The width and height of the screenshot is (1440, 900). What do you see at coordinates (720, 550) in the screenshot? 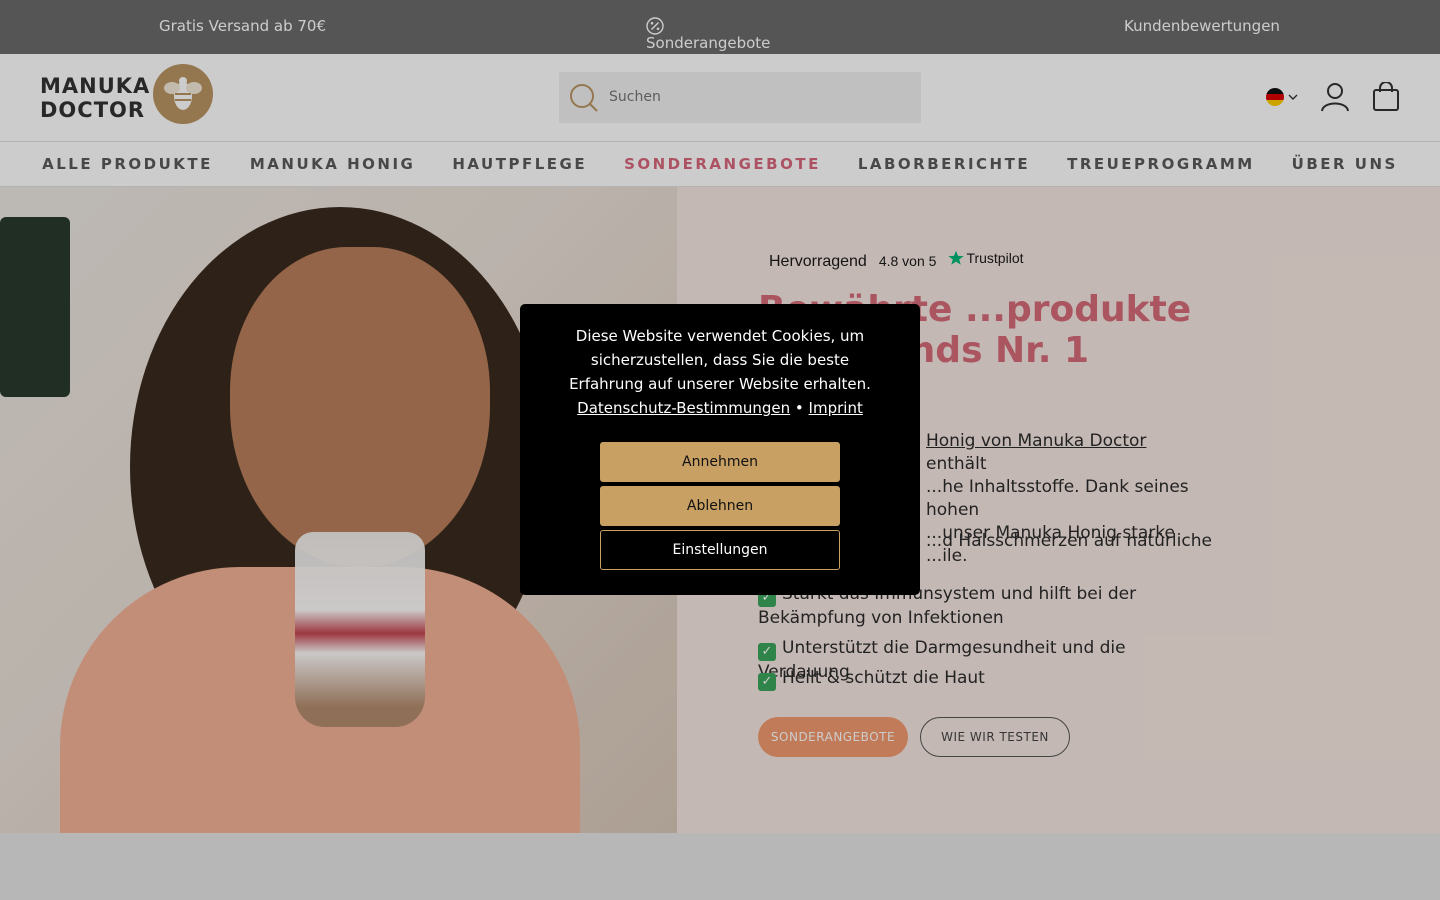
I see `cookie-settings-button: Einstellungen` at bounding box center [720, 550].